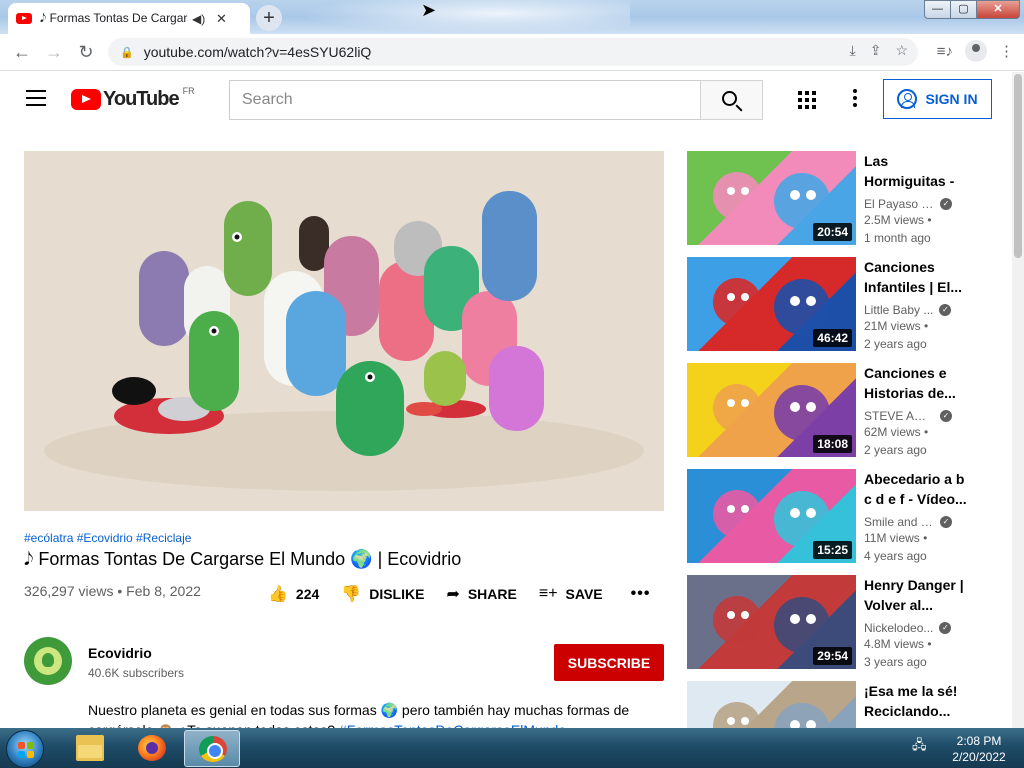 The width and height of the screenshot is (1024, 768). I want to click on account-icon, so click(907, 99).